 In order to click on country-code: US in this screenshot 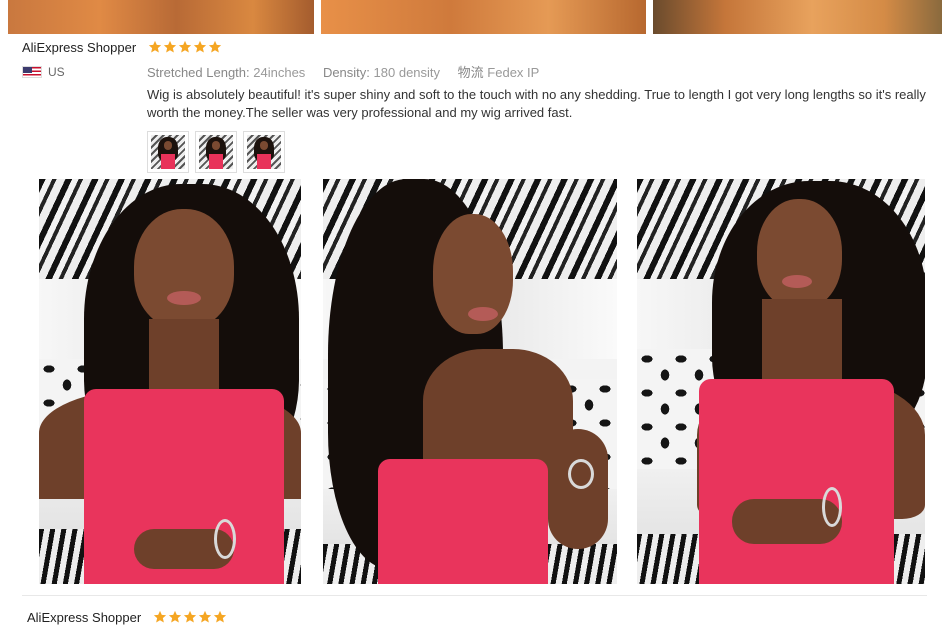, I will do `click(56, 72)`.